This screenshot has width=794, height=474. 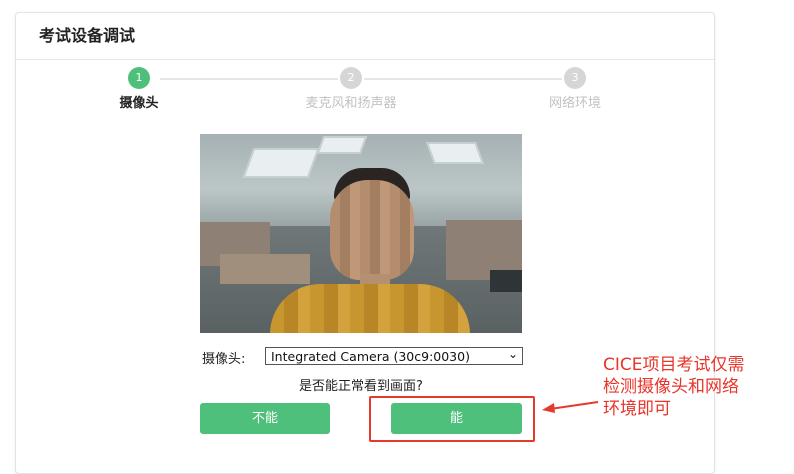 I want to click on step-2-circle: 2, so click(x=351, y=78).